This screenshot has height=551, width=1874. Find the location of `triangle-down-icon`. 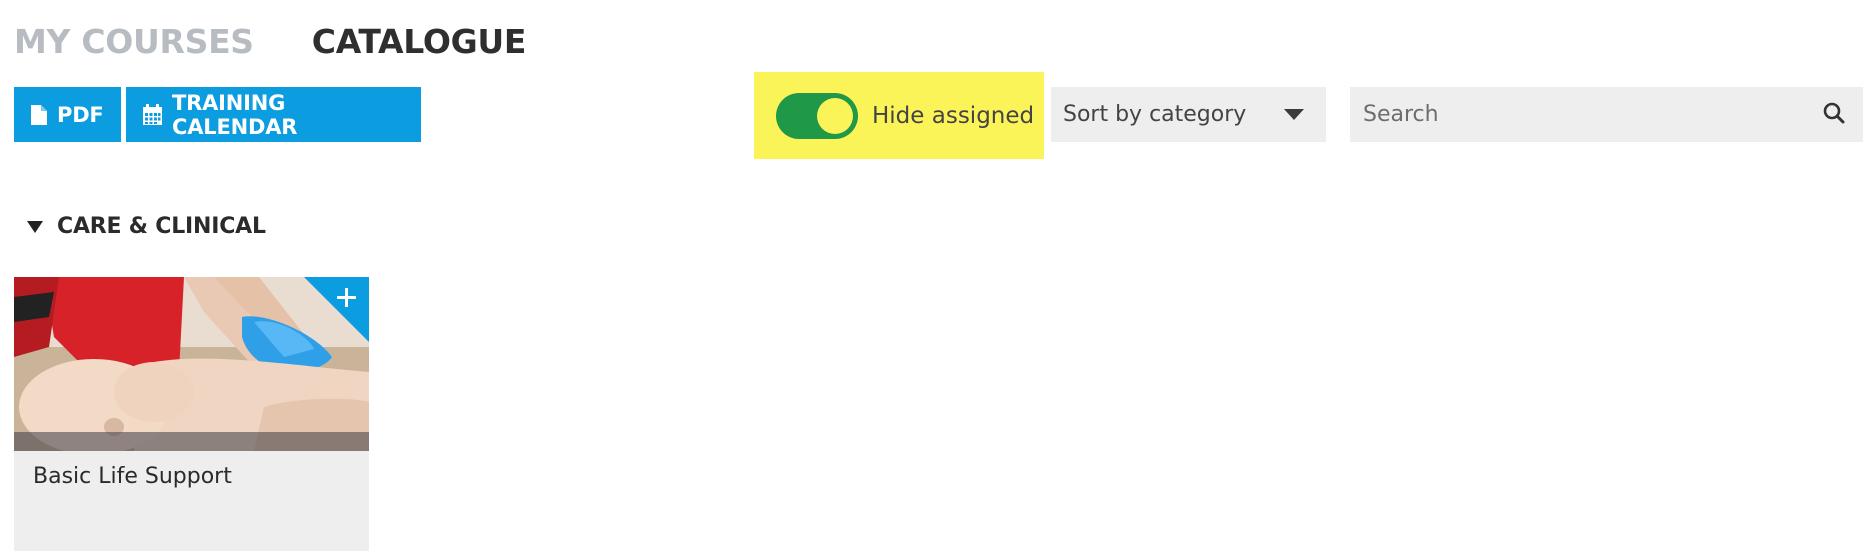

triangle-down-icon is located at coordinates (35, 226).